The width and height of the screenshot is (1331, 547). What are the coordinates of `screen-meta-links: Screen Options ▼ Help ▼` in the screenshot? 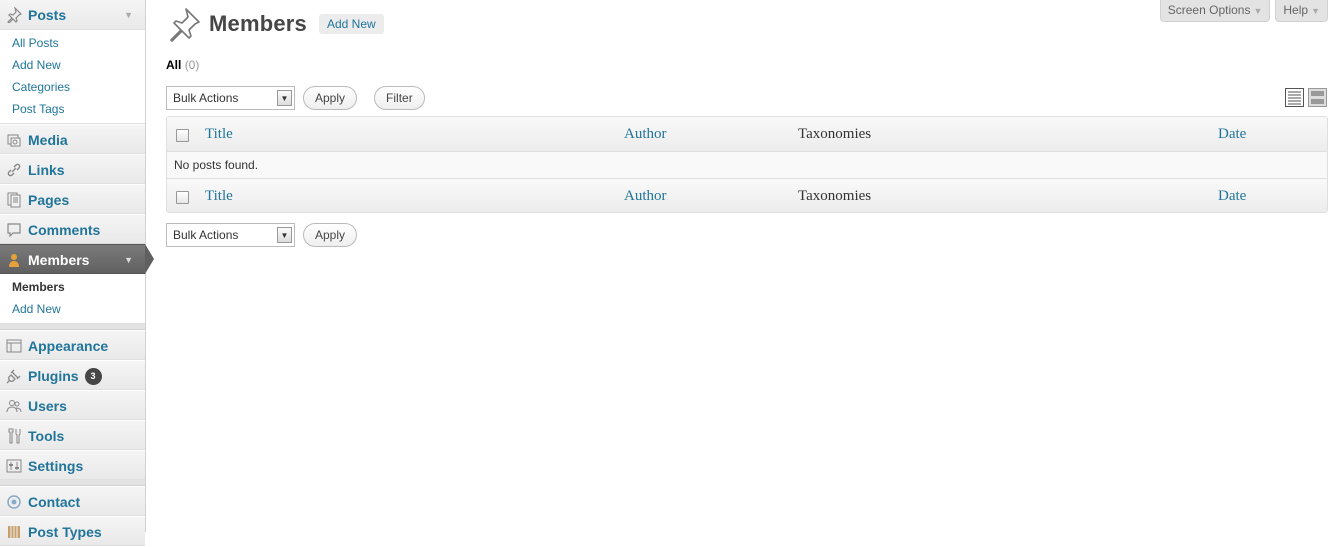 It's located at (1243, 11).